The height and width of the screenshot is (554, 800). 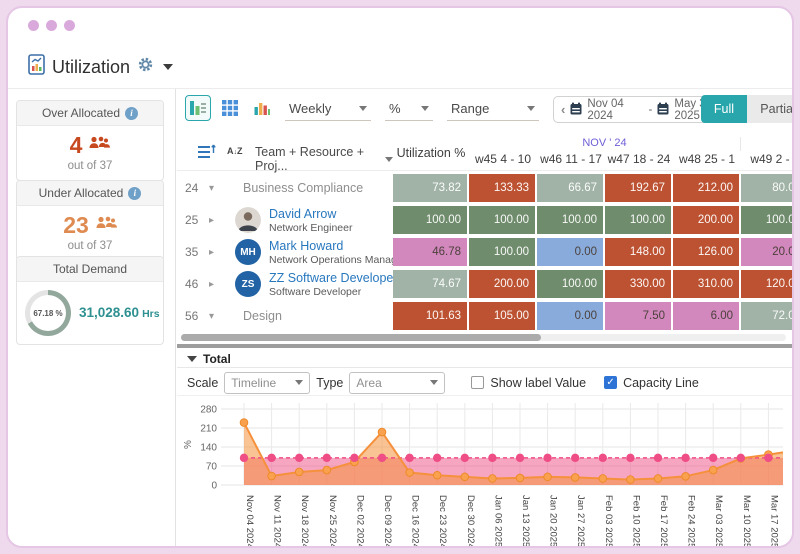 What do you see at coordinates (430, 284) in the screenshot?
I see `utilization-total-cell: 74.67` at bounding box center [430, 284].